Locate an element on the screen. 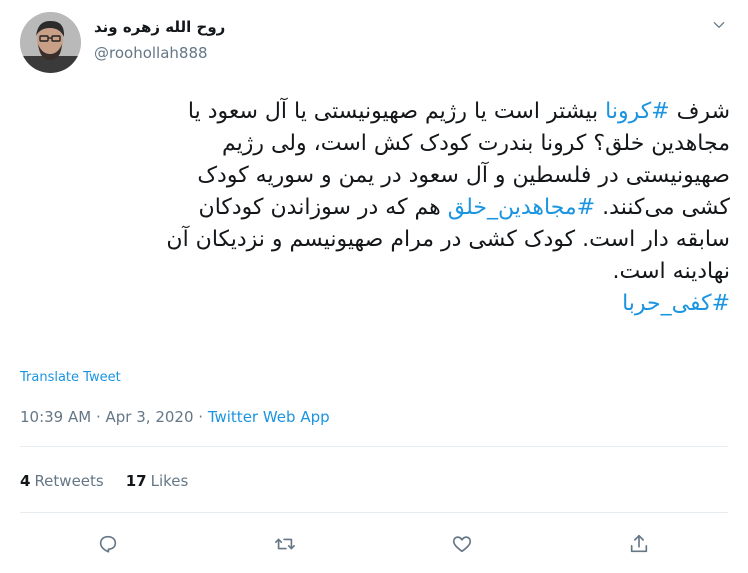 This screenshot has height=573, width=748. author-handle: @roohollah888 is located at coordinates (151, 53).